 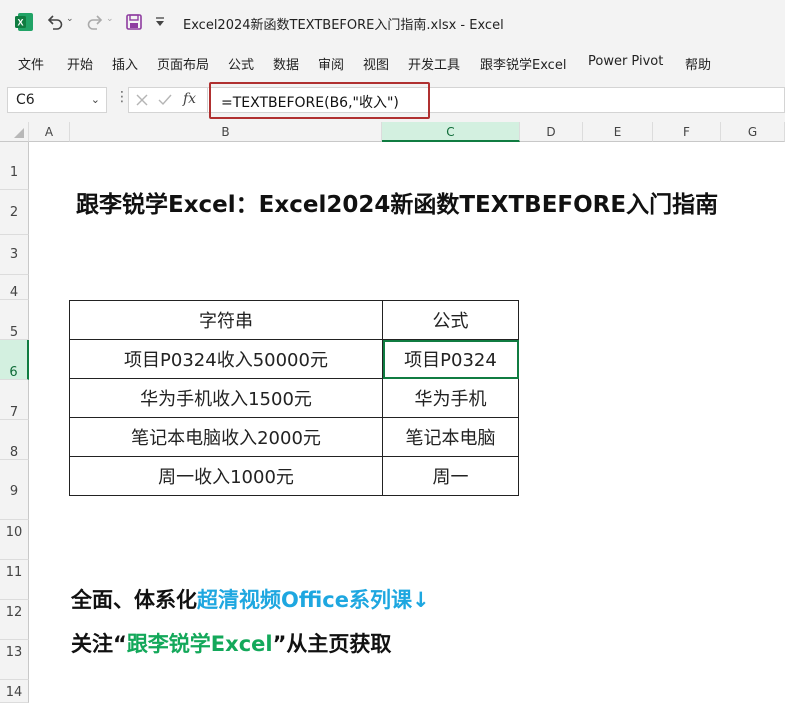 I want to click on cell-b8: 笔记本电脑收入2000元, so click(x=226, y=437).